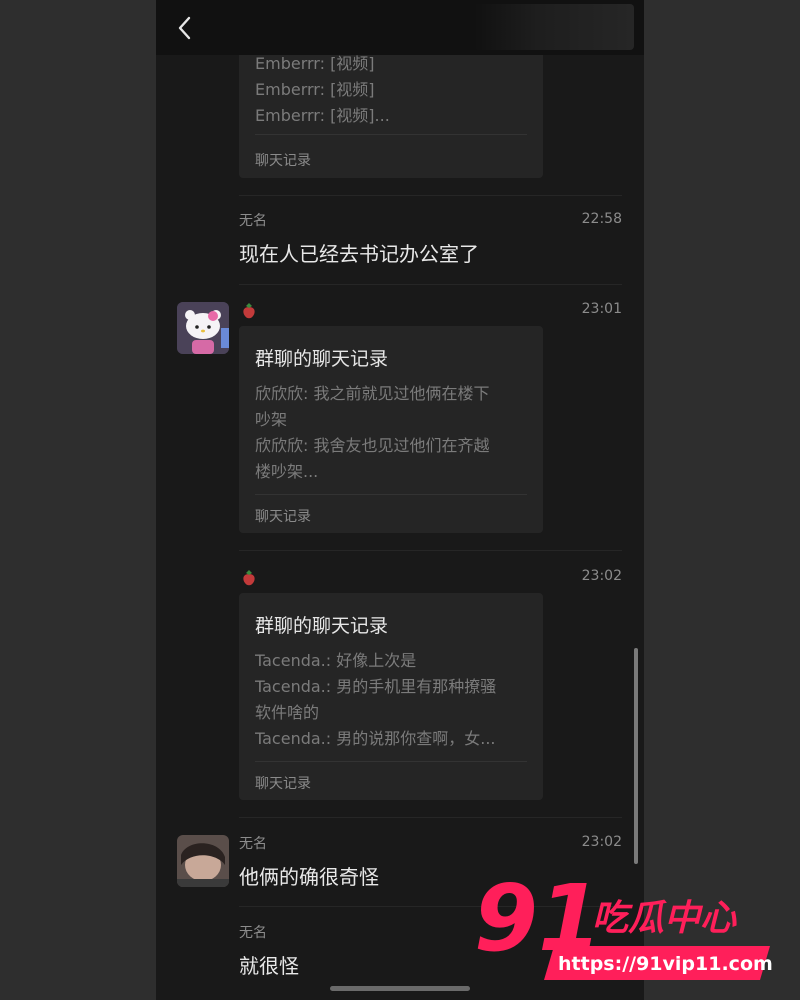  Describe the element at coordinates (185, 28) in the screenshot. I see `chevron-left-icon` at that location.